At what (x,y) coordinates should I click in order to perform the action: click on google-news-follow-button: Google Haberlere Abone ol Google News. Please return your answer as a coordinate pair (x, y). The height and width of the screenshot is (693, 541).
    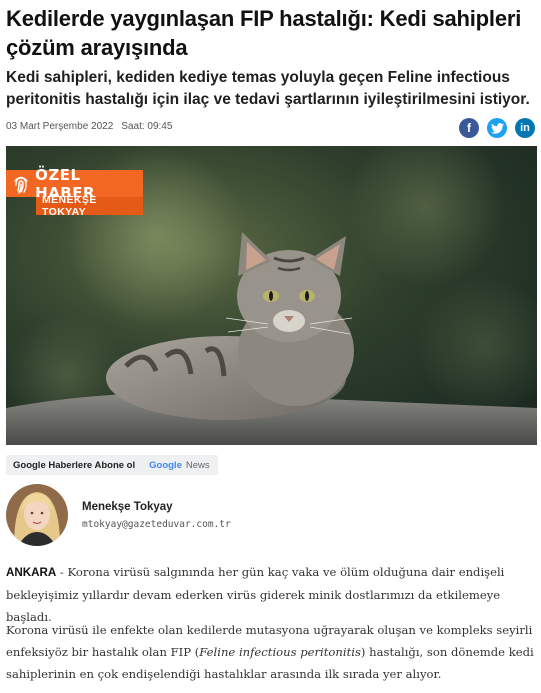
    Looking at the image, I should click on (112, 465).